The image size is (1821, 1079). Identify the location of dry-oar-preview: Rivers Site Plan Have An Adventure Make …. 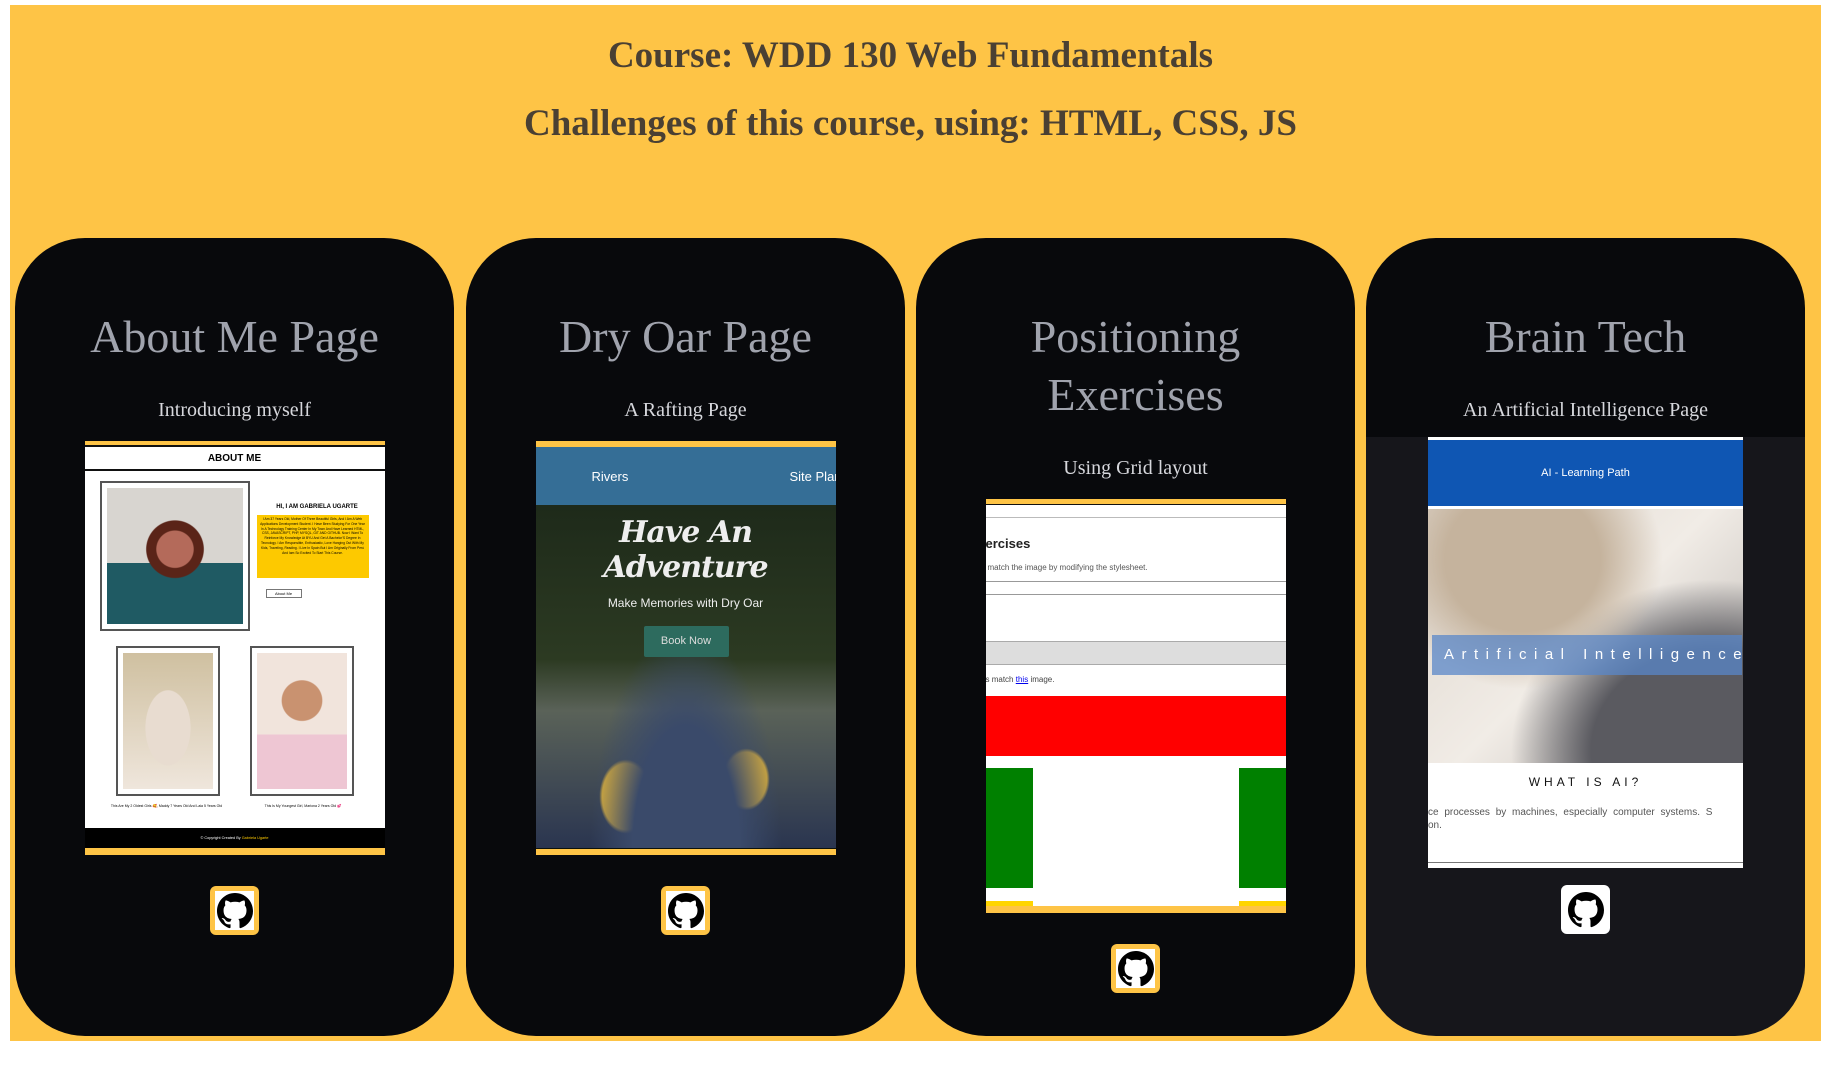
(685, 648).